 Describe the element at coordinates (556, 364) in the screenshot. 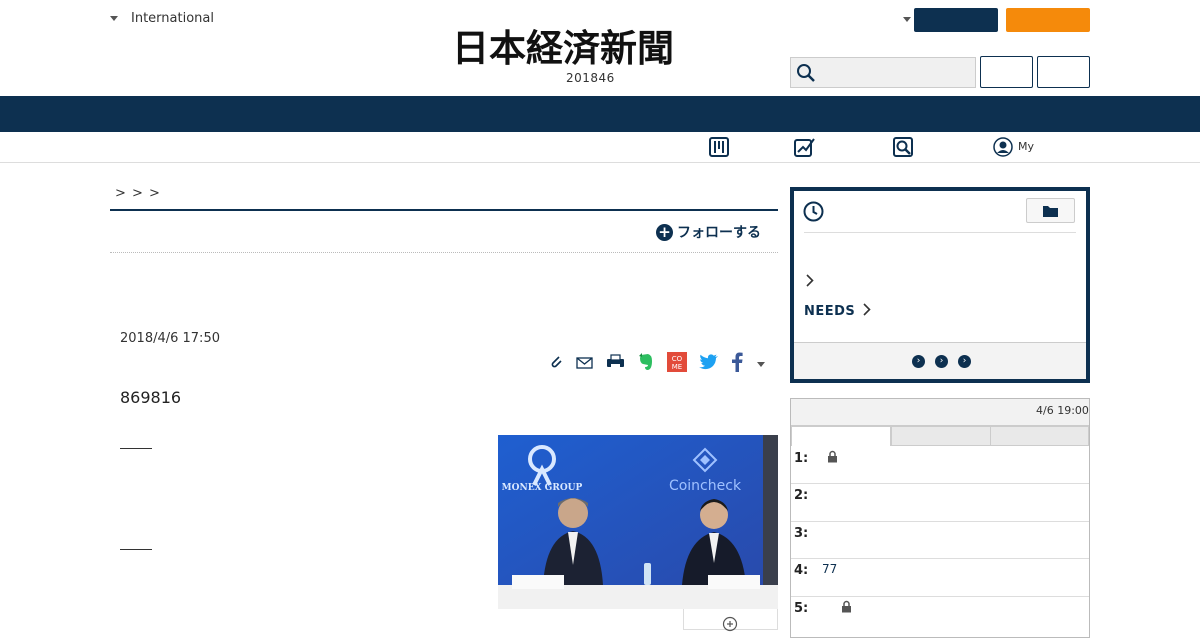

I see `clip-icon` at that location.